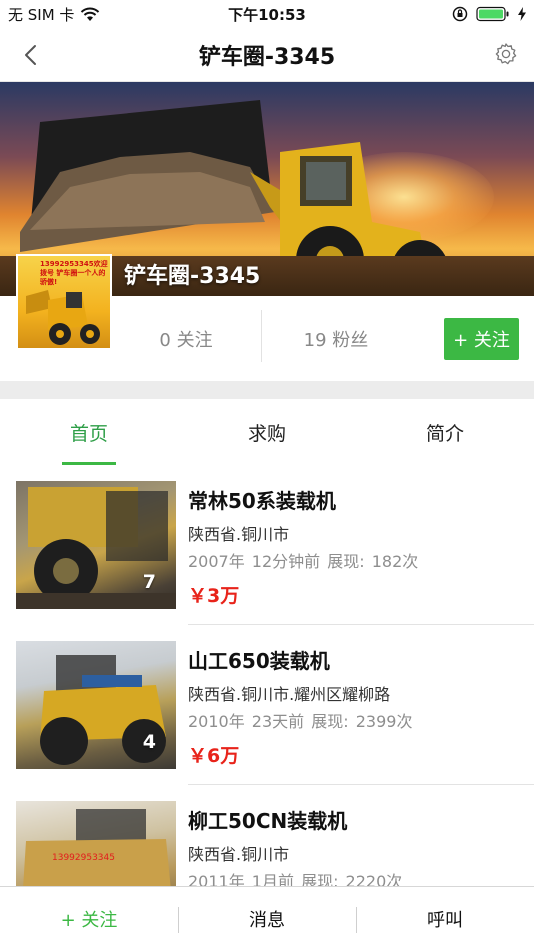 The height and width of the screenshot is (950, 534). Describe the element at coordinates (268, 821) in the screenshot. I see `listing-title: 柳工50CN装载机` at that location.